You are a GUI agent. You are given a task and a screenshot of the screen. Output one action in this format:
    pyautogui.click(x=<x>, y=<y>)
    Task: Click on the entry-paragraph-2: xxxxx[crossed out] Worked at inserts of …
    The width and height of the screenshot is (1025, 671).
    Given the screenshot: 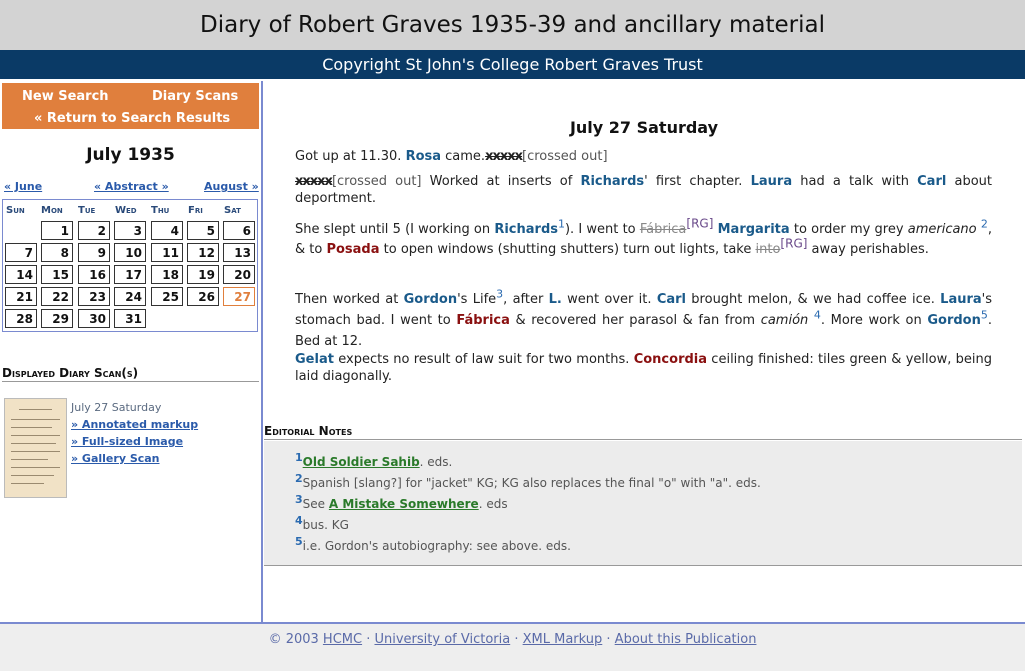 What is the action you would take?
    pyautogui.click(x=643, y=190)
    